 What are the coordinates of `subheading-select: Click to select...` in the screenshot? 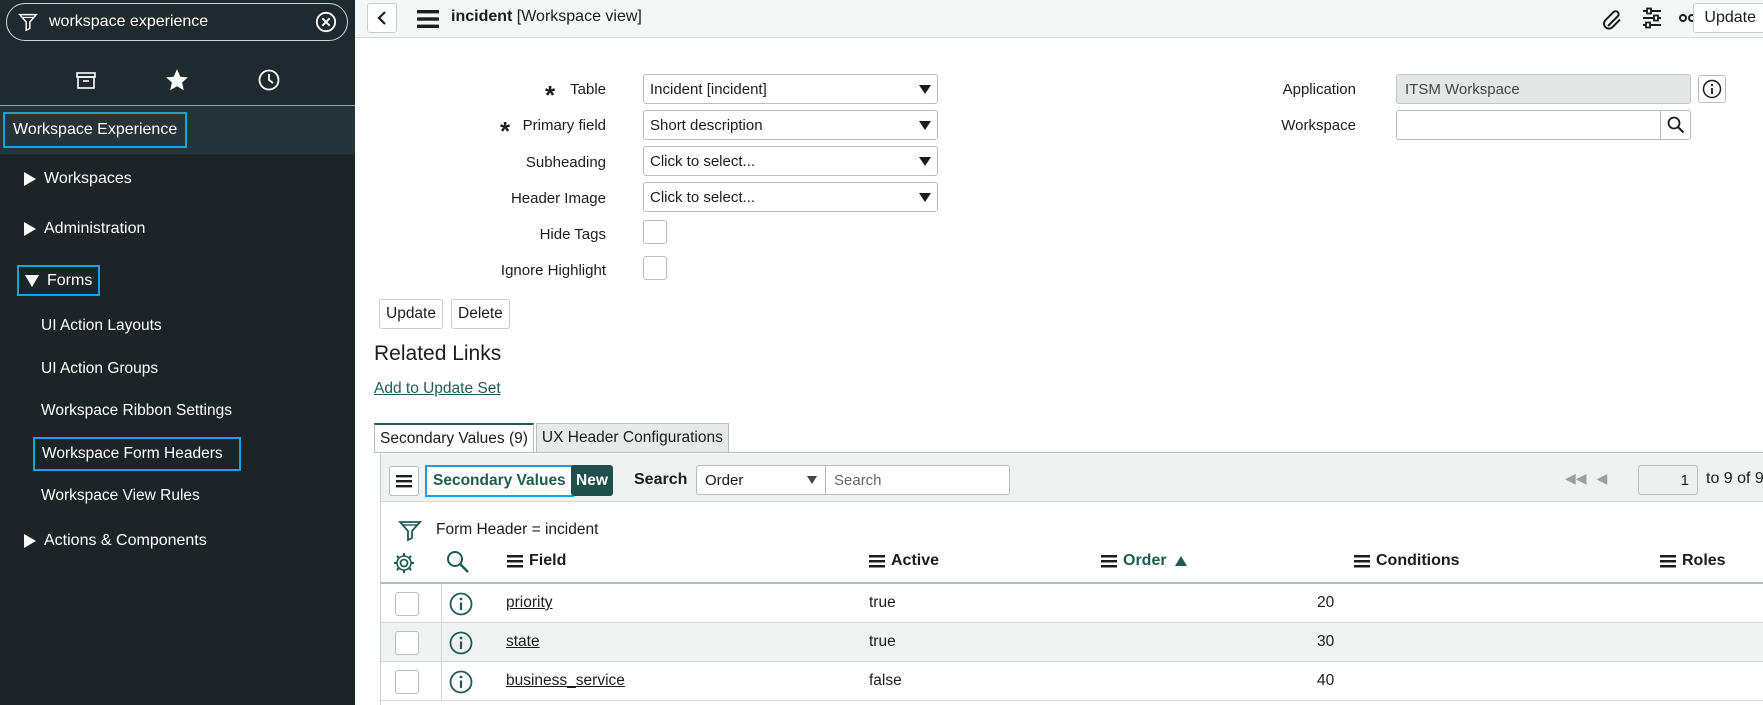 It's located at (790, 161).